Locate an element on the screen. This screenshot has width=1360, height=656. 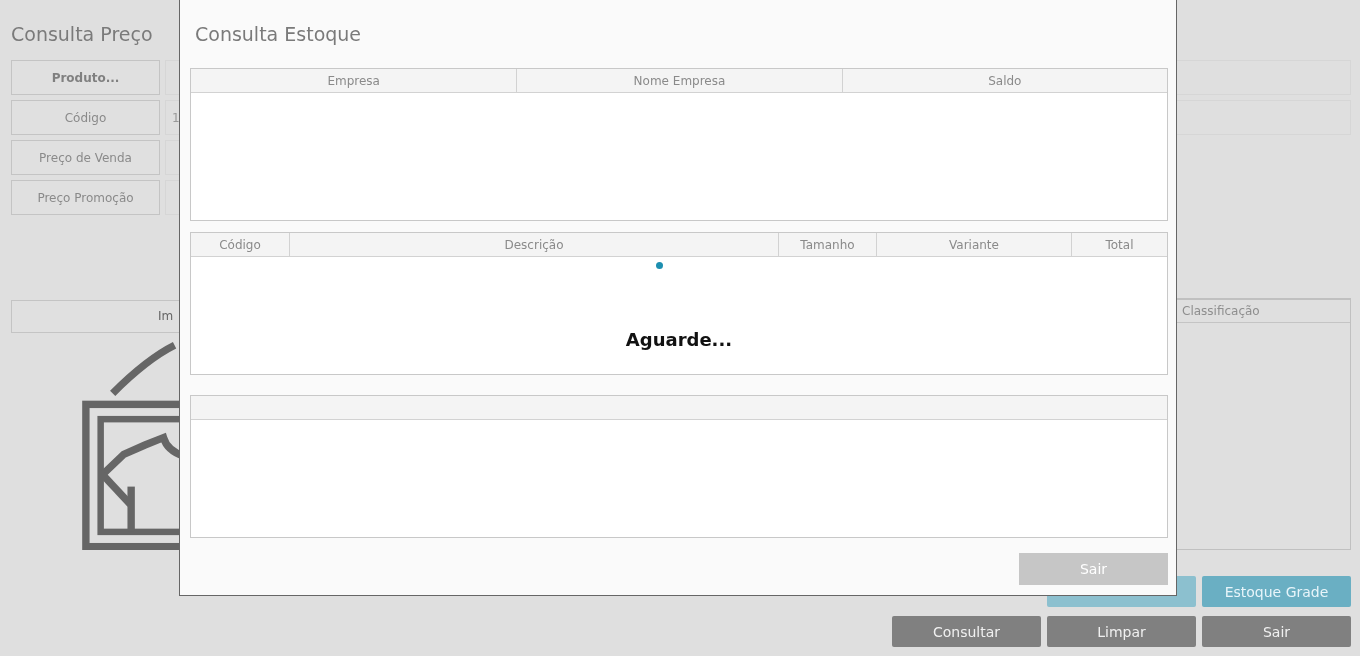
field-label: Preço Promoção is located at coordinates (85, 197).